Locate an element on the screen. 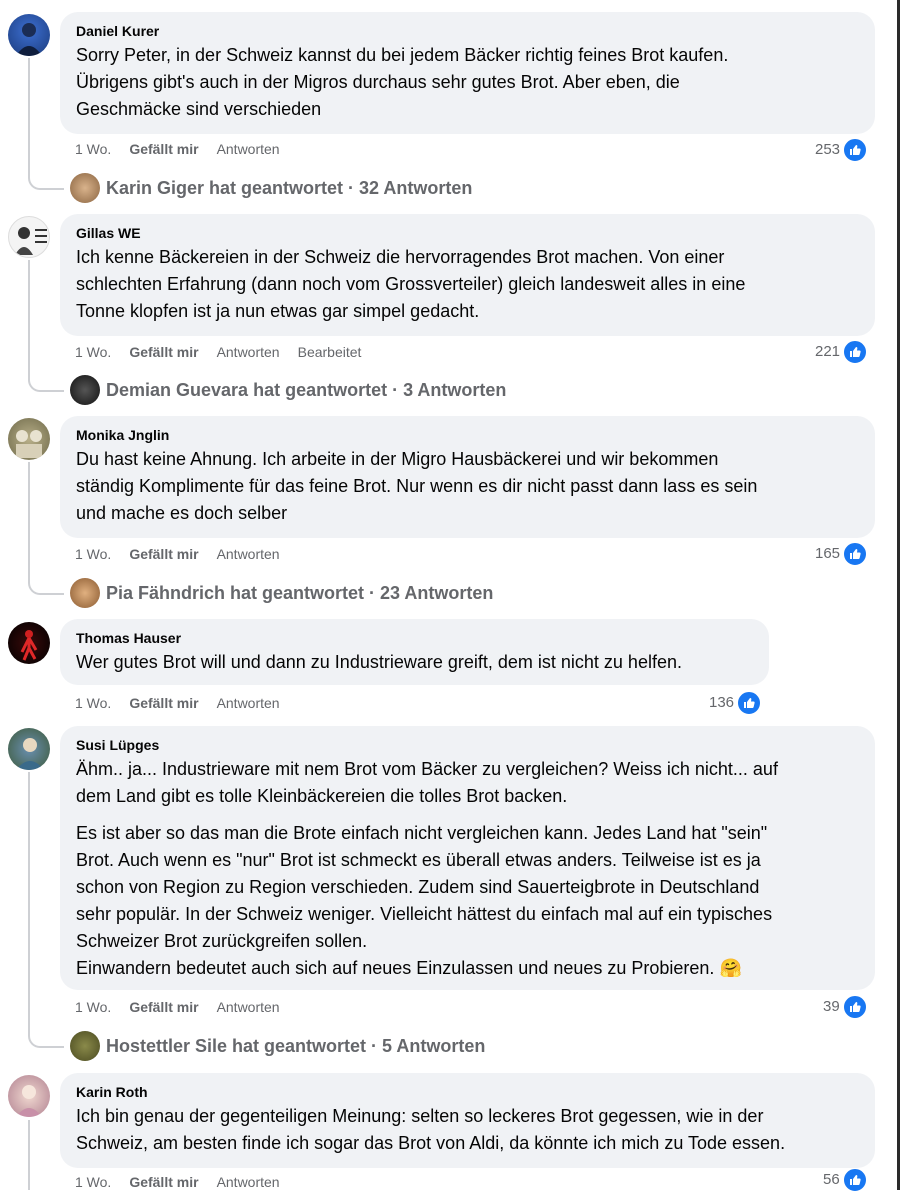 This screenshot has height=1192, width=900. reaction-count: 39 is located at coordinates (845, 1007).